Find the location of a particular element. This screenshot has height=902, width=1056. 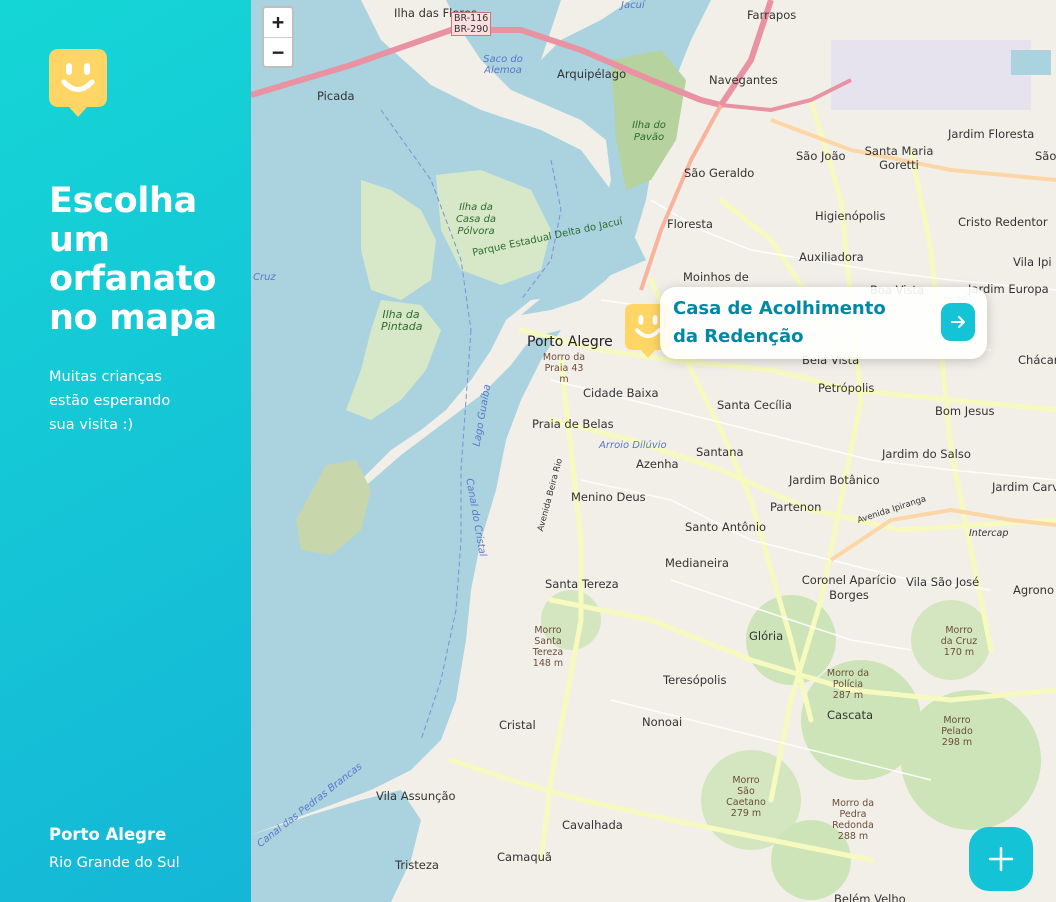

map-label: Azenha is located at coordinates (657, 464).